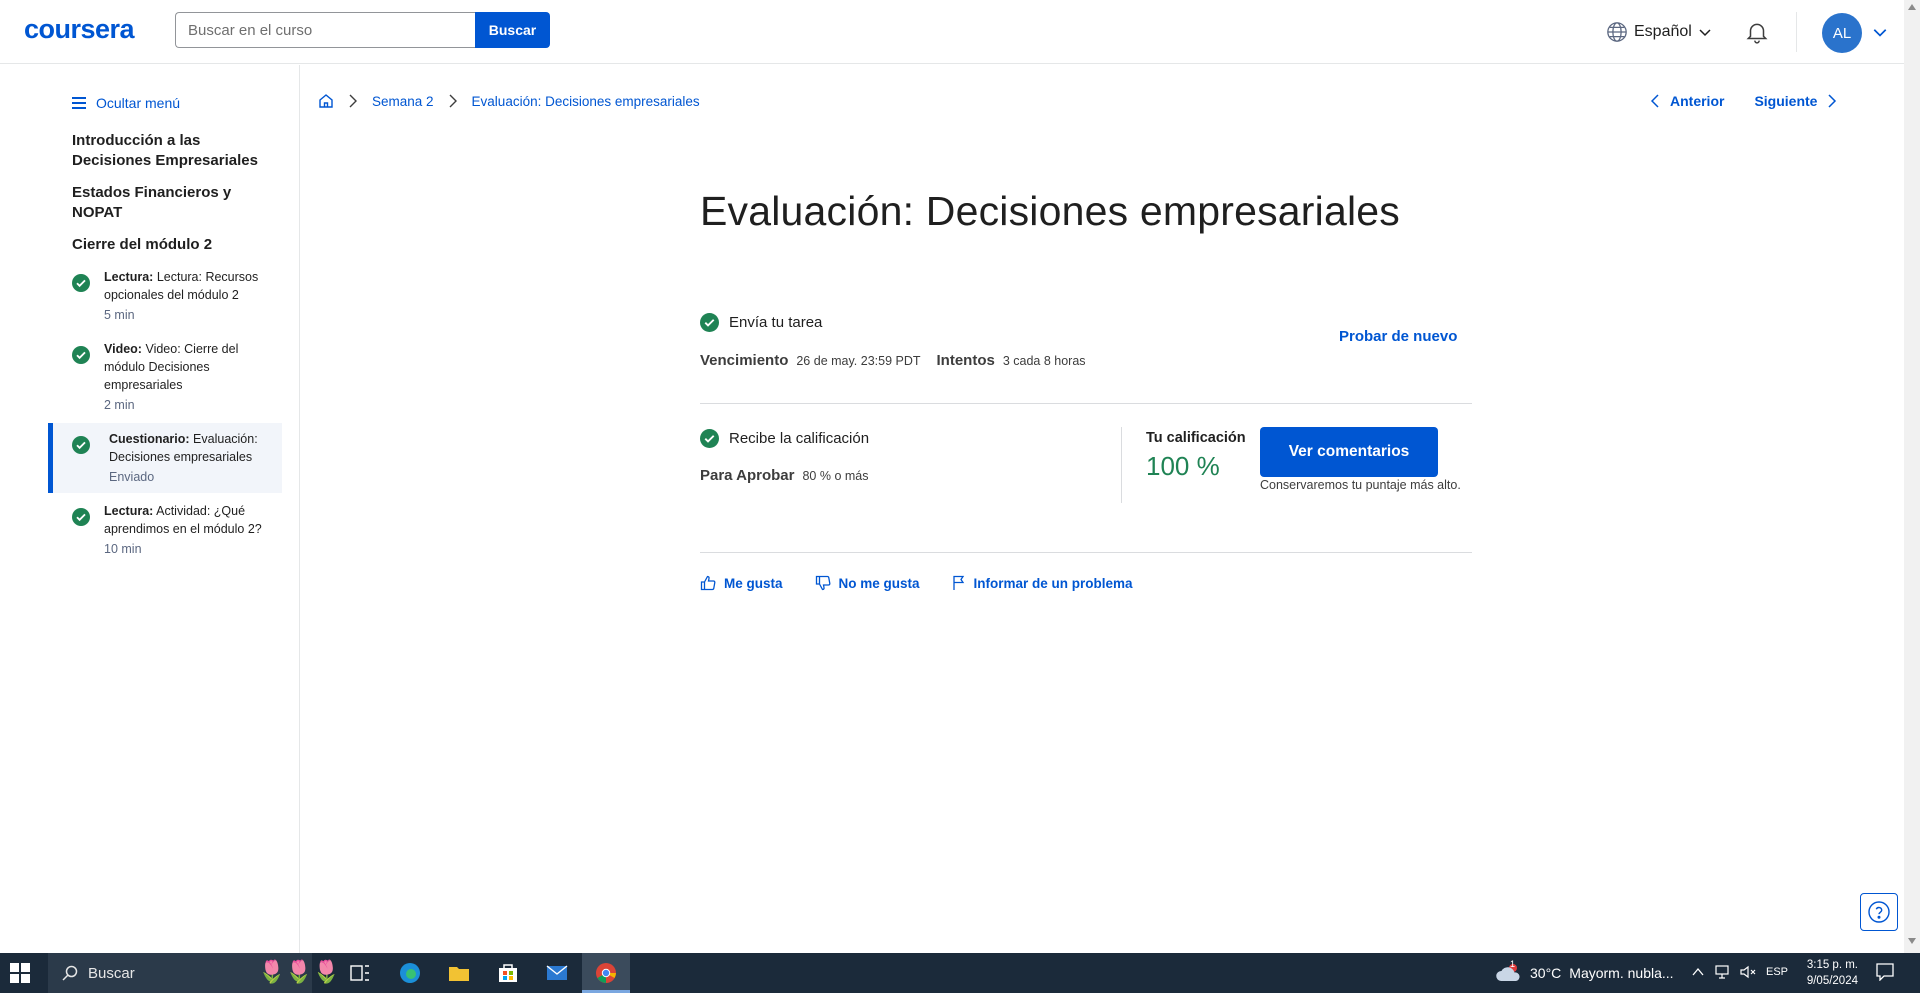 The width and height of the screenshot is (1920, 993). What do you see at coordinates (1044, 361) in the screenshot?
I see `attempts-value: 3 cada 8 horas` at bounding box center [1044, 361].